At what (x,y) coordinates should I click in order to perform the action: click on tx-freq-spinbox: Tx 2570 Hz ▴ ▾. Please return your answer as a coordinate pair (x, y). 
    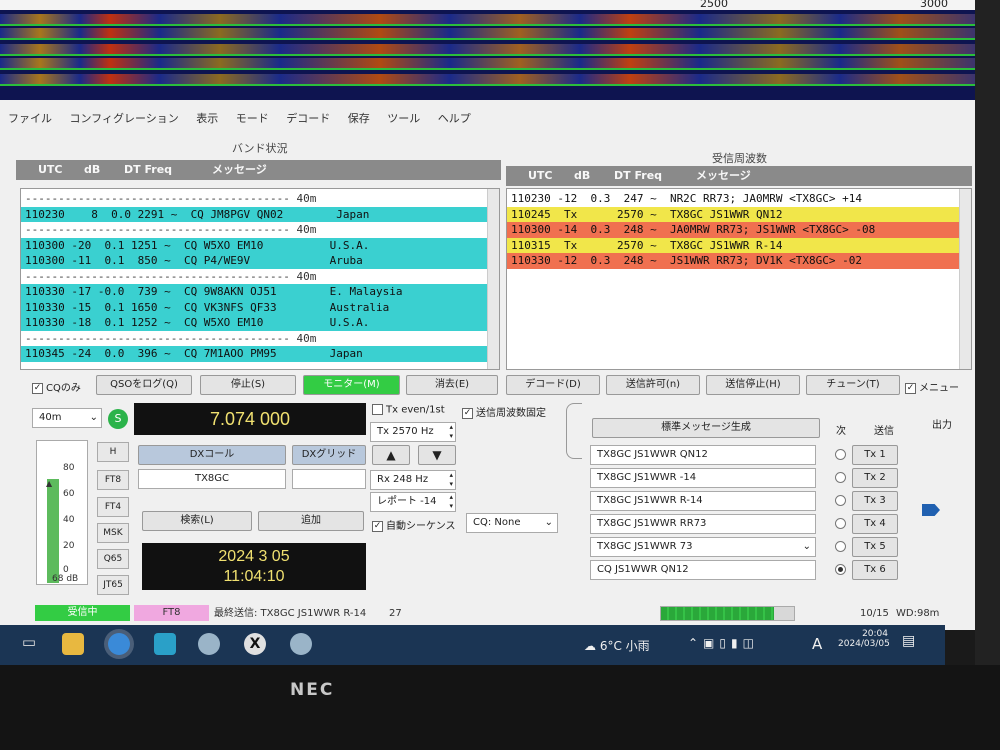
    Looking at the image, I should click on (413, 432).